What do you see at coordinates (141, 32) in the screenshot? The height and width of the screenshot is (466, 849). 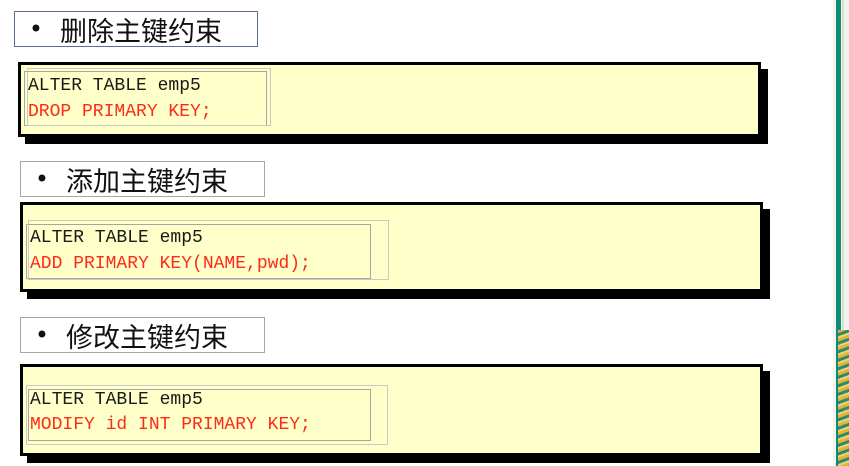 I see `heading-label: 删除主键约束` at bounding box center [141, 32].